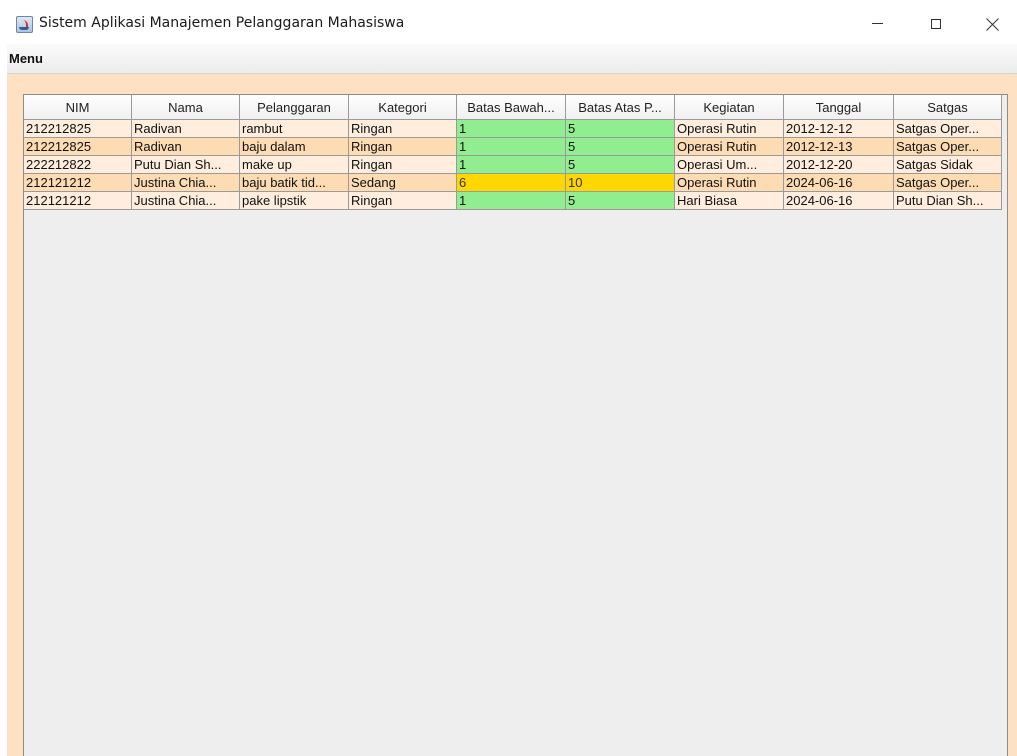 The image size is (1017, 756). Describe the element at coordinates (403, 107) in the screenshot. I see `column-header-kategori: Kategori` at that location.